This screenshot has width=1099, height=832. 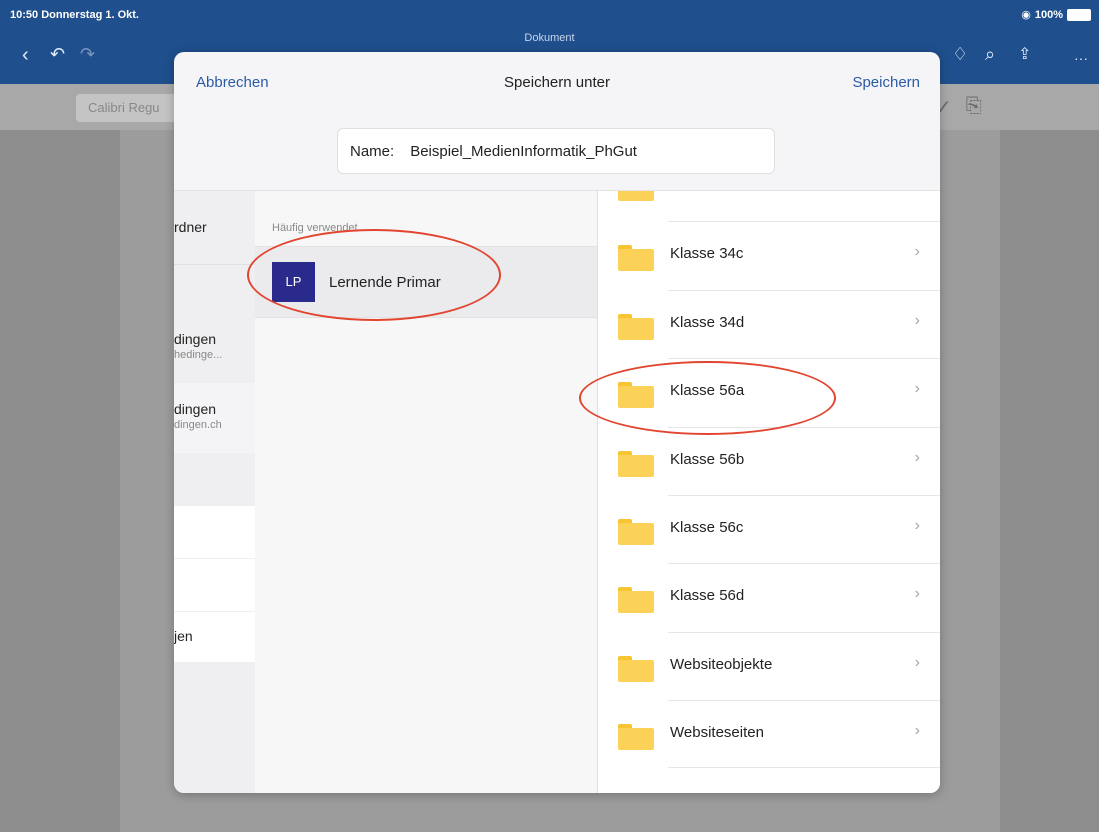 What do you see at coordinates (707, 253) in the screenshot?
I see `folder-name: Klasse 34c` at bounding box center [707, 253].